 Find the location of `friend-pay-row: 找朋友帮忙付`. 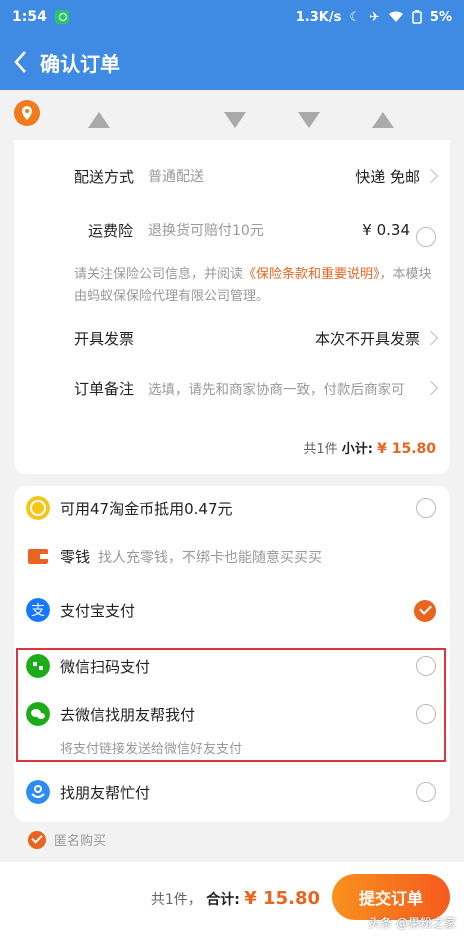

friend-pay-row: 找朋友帮忙付 is located at coordinates (232, 792).